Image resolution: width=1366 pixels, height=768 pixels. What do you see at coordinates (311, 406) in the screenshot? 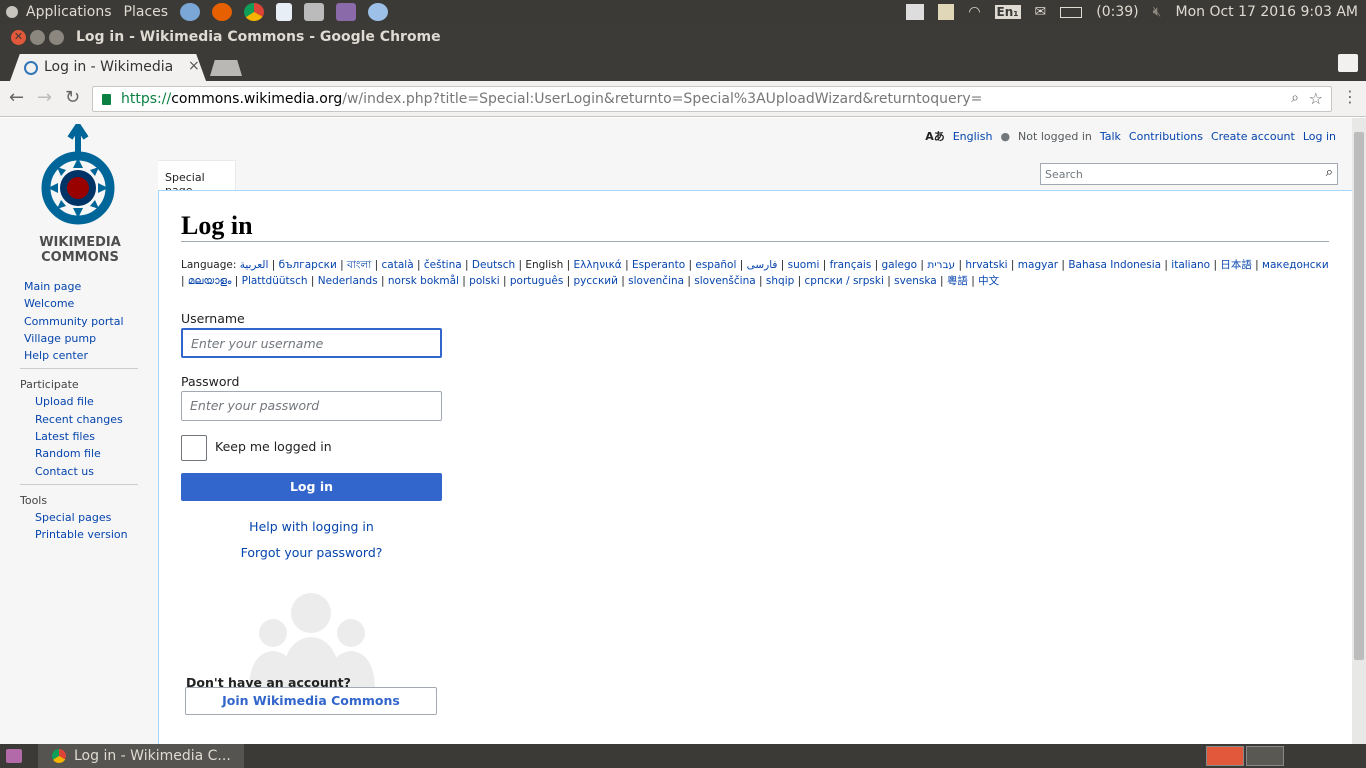
I see `password-field: Enter your password` at bounding box center [311, 406].